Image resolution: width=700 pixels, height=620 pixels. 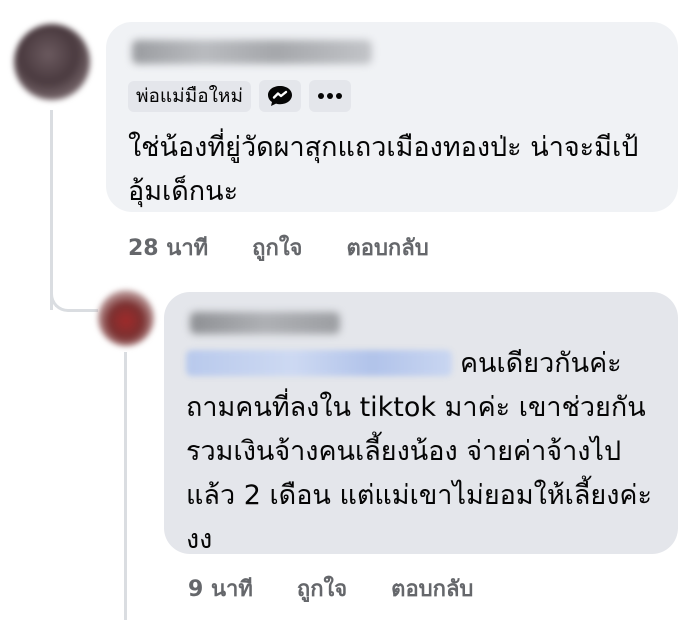 What do you see at coordinates (279, 96) in the screenshot?
I see `message-badge-icon` at bounding box center [279, 96].